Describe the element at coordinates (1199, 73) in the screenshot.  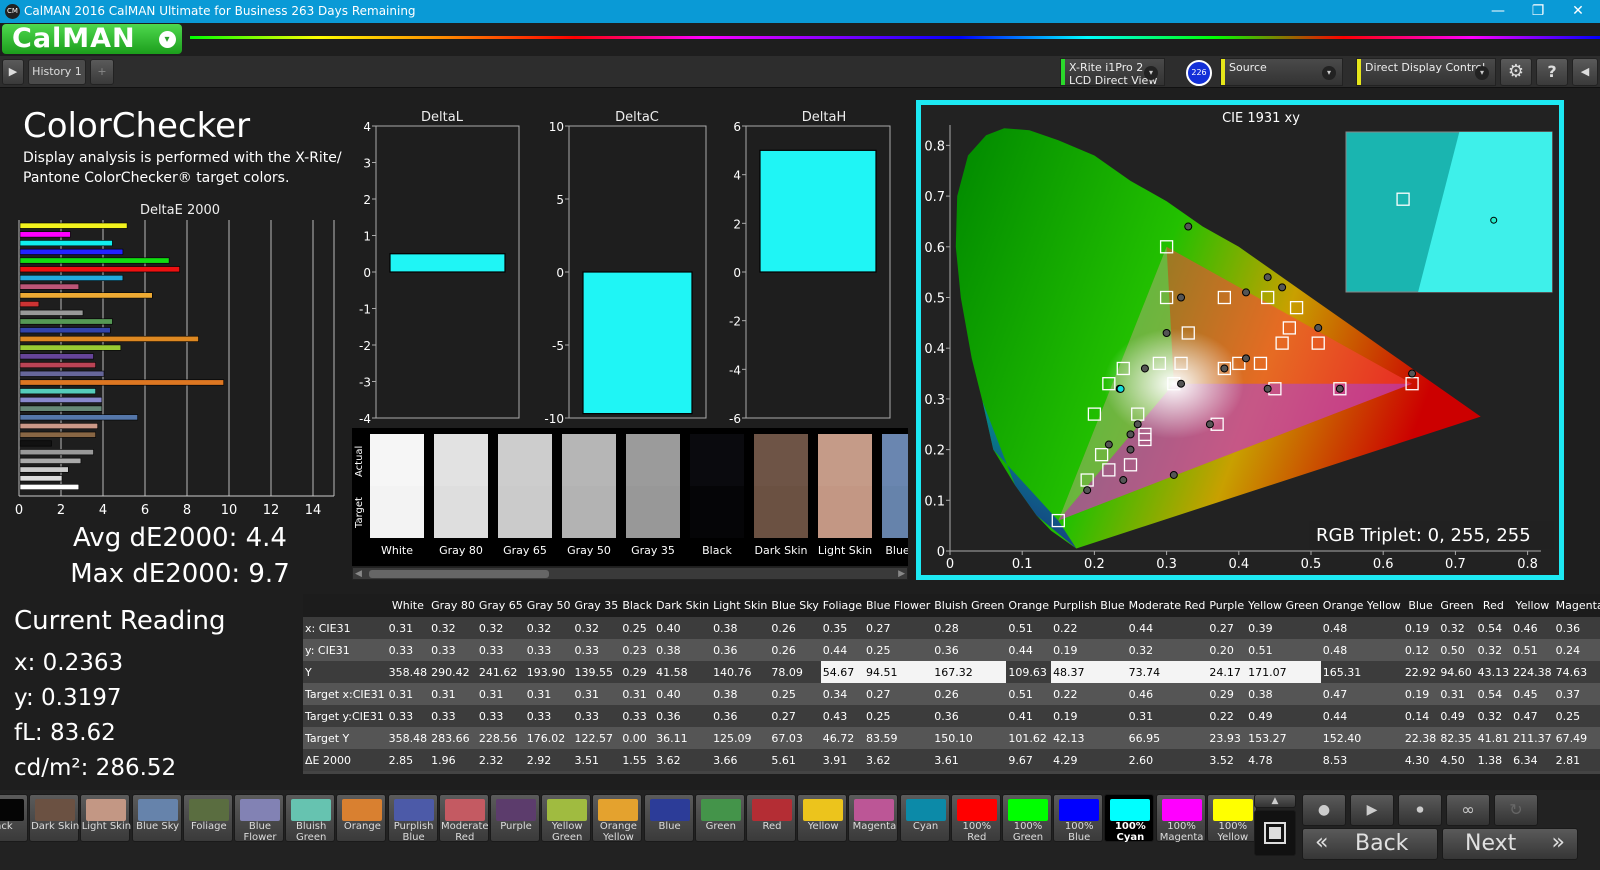
I see `meter-badge: 226` at that location.